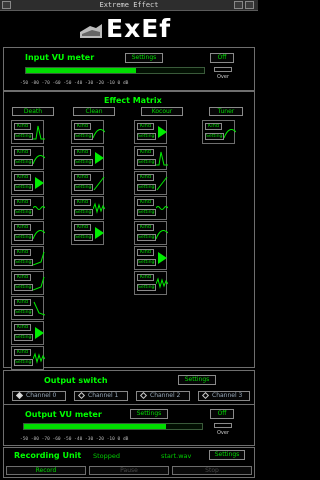 The image size is (320, 480). Describe the element at coordinates (176, 456) in the screenshot. I see `recording-filename: start.wav` at that location.